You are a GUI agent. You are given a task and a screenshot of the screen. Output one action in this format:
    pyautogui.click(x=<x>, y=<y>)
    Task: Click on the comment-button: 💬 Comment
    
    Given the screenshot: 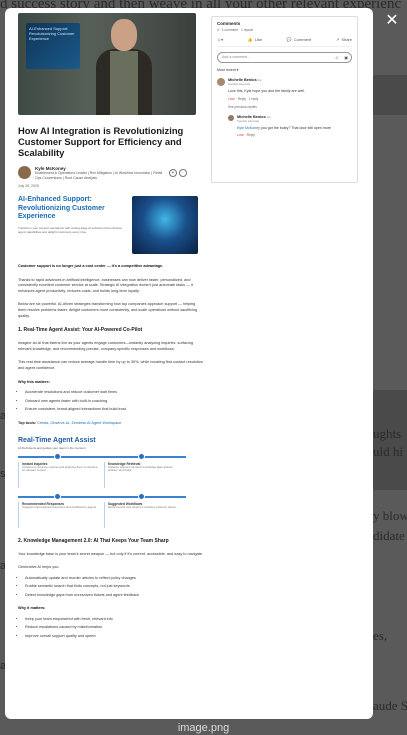 What is the action you would take?
    pyautogui.click(x=299, y=39)
    